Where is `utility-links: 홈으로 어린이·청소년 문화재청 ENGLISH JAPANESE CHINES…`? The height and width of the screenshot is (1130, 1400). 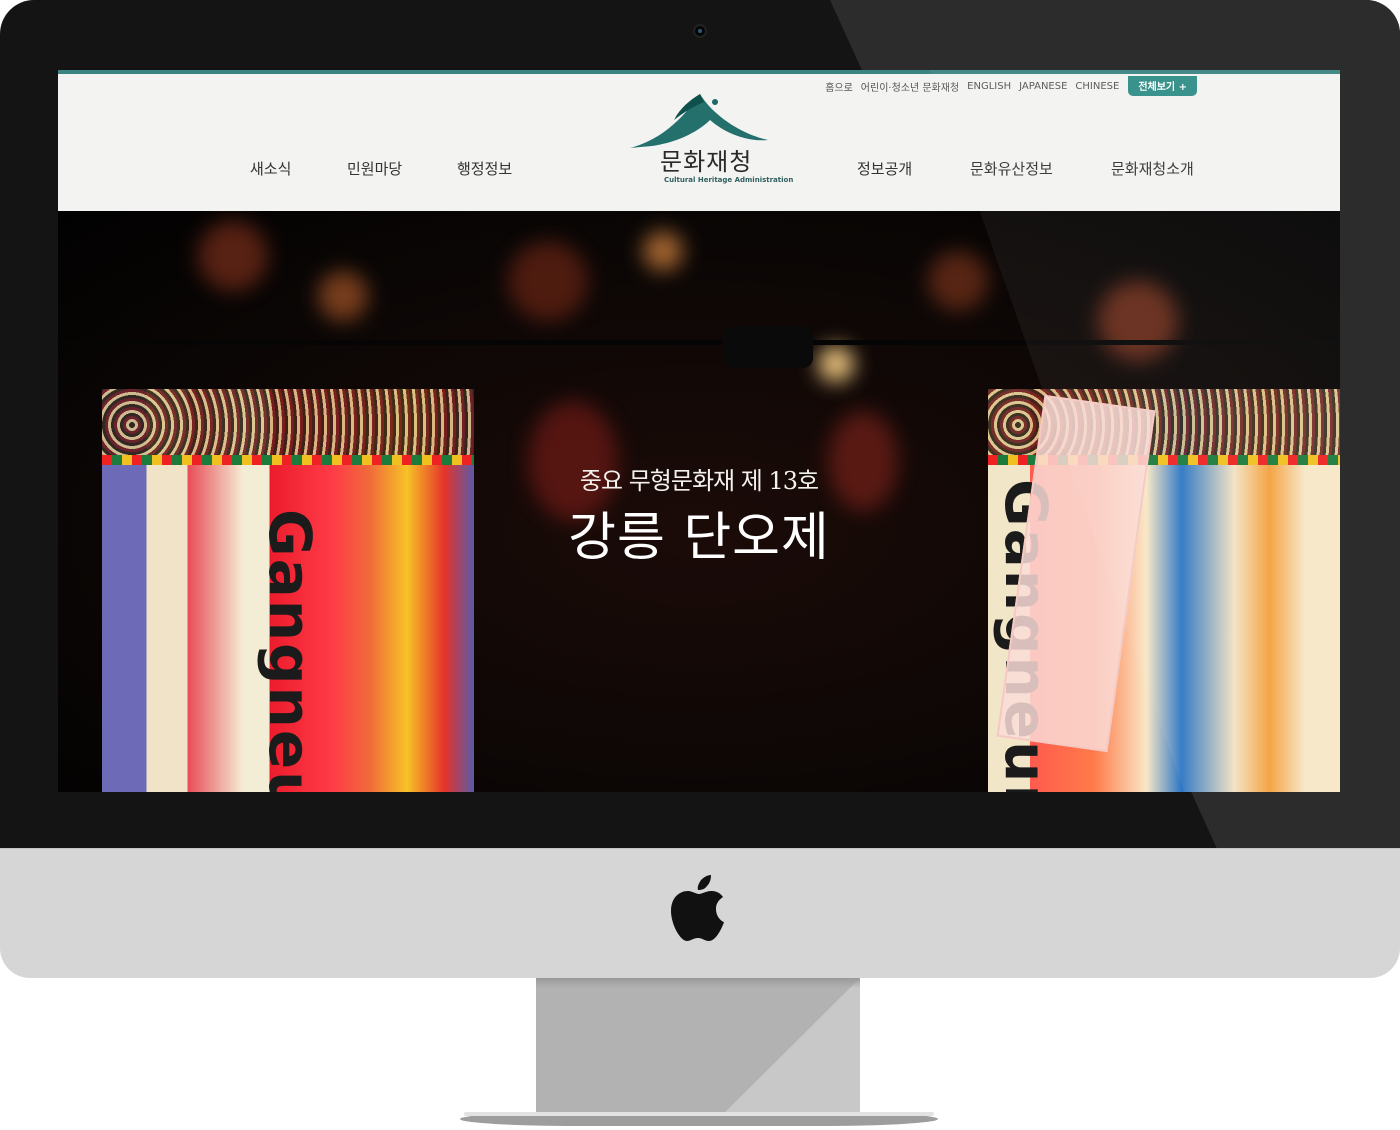 utility-links: 홈으로 어린이·청소년 문화재청 ENGLISH JAPANESE CHINES… is located at coordinates (1007, 86).